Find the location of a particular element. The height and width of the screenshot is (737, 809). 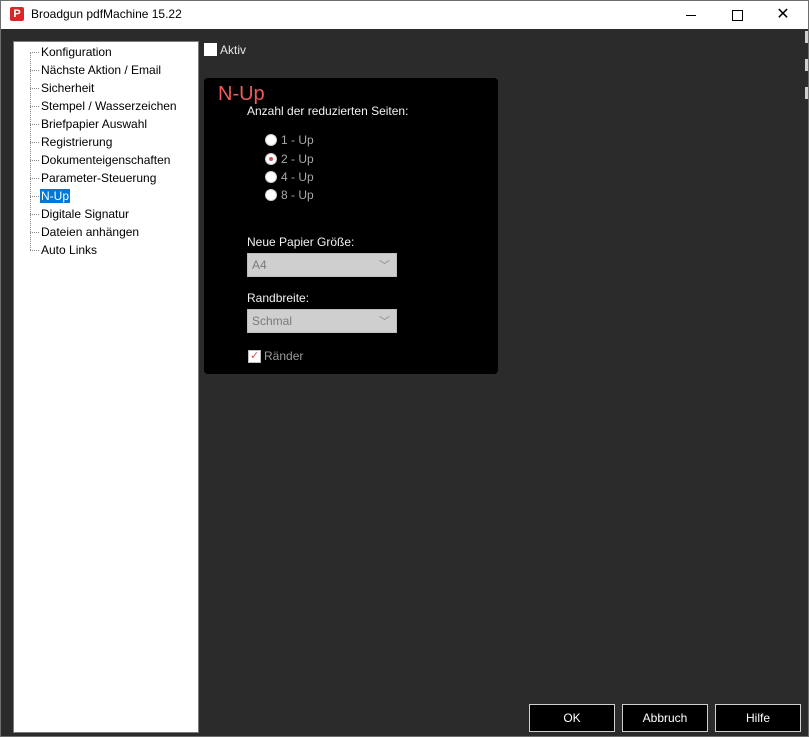

checkmark-icon: ✓ is located at coordinates (255, 356).